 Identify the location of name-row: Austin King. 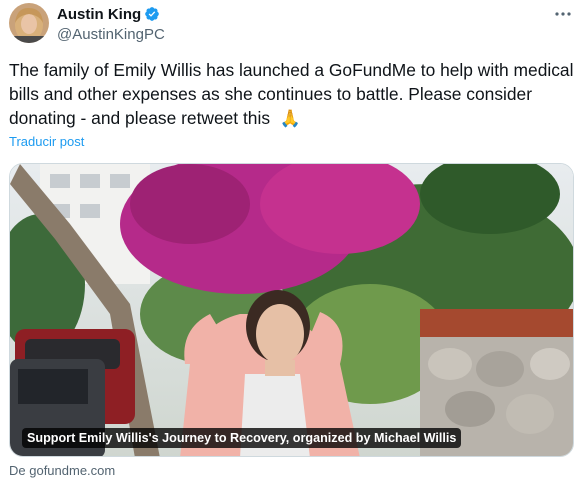
(111, 14).